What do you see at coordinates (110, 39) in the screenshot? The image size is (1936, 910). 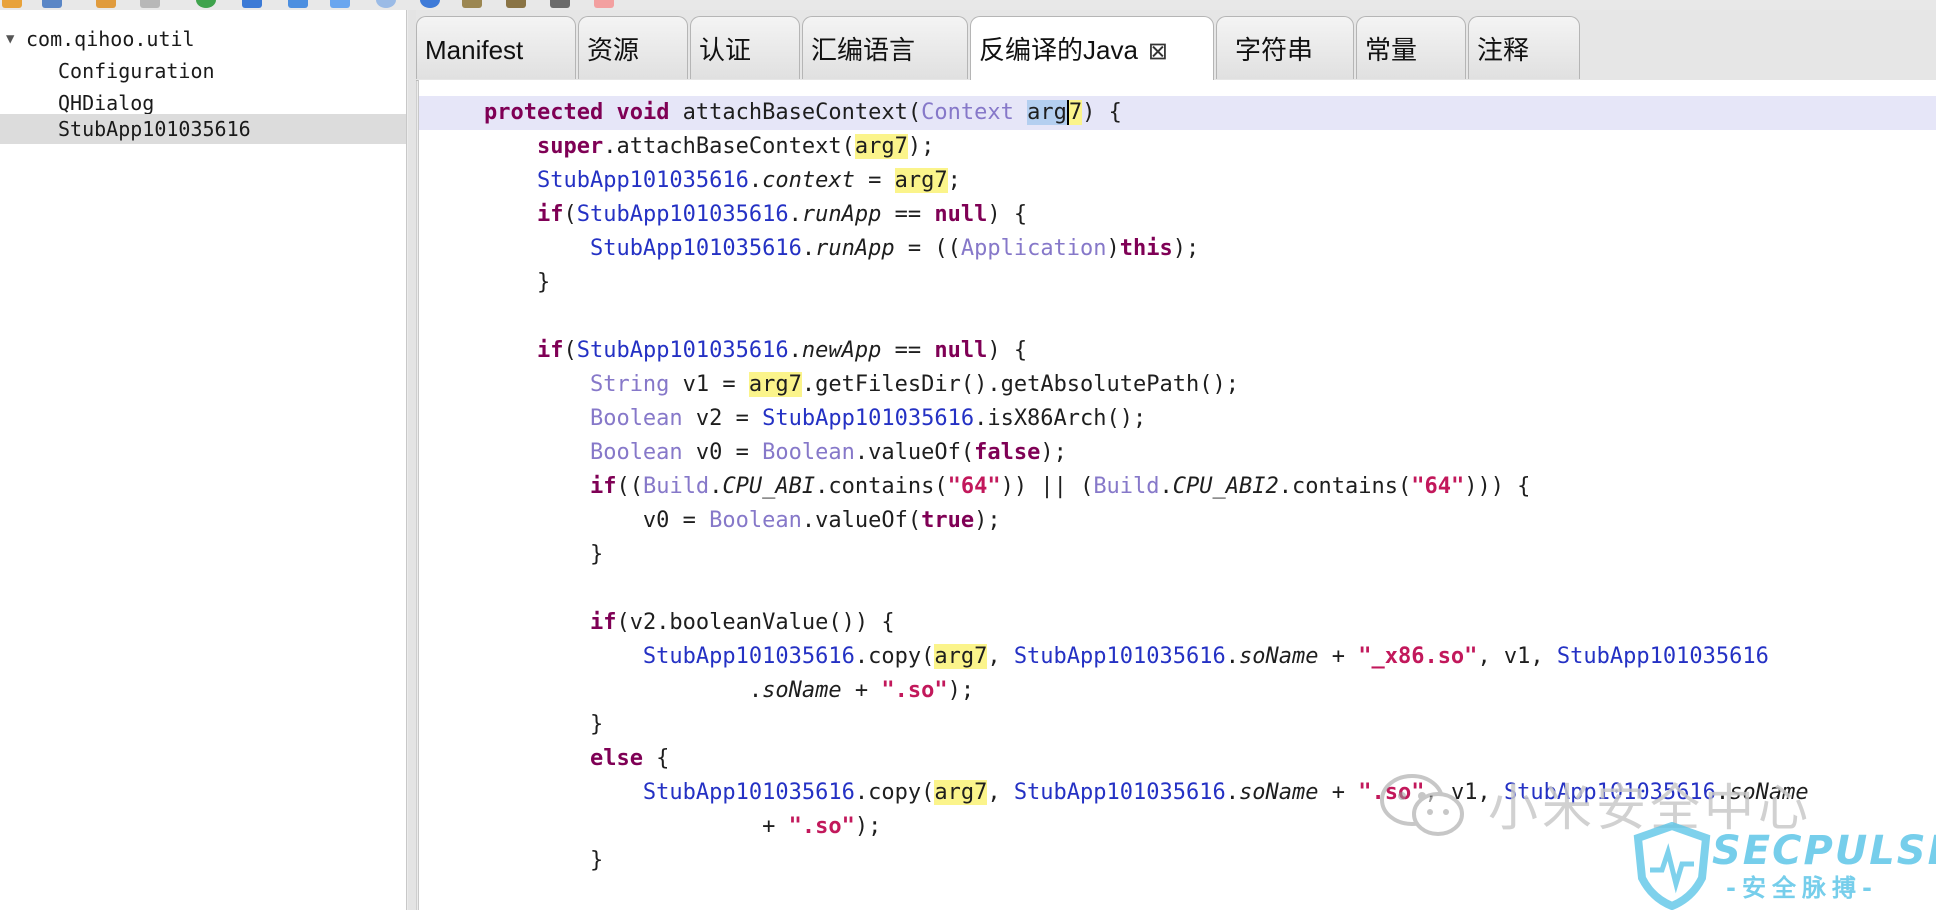 I see `tree-item-label: com.qihoo.util` at bounding box center [110, 39].